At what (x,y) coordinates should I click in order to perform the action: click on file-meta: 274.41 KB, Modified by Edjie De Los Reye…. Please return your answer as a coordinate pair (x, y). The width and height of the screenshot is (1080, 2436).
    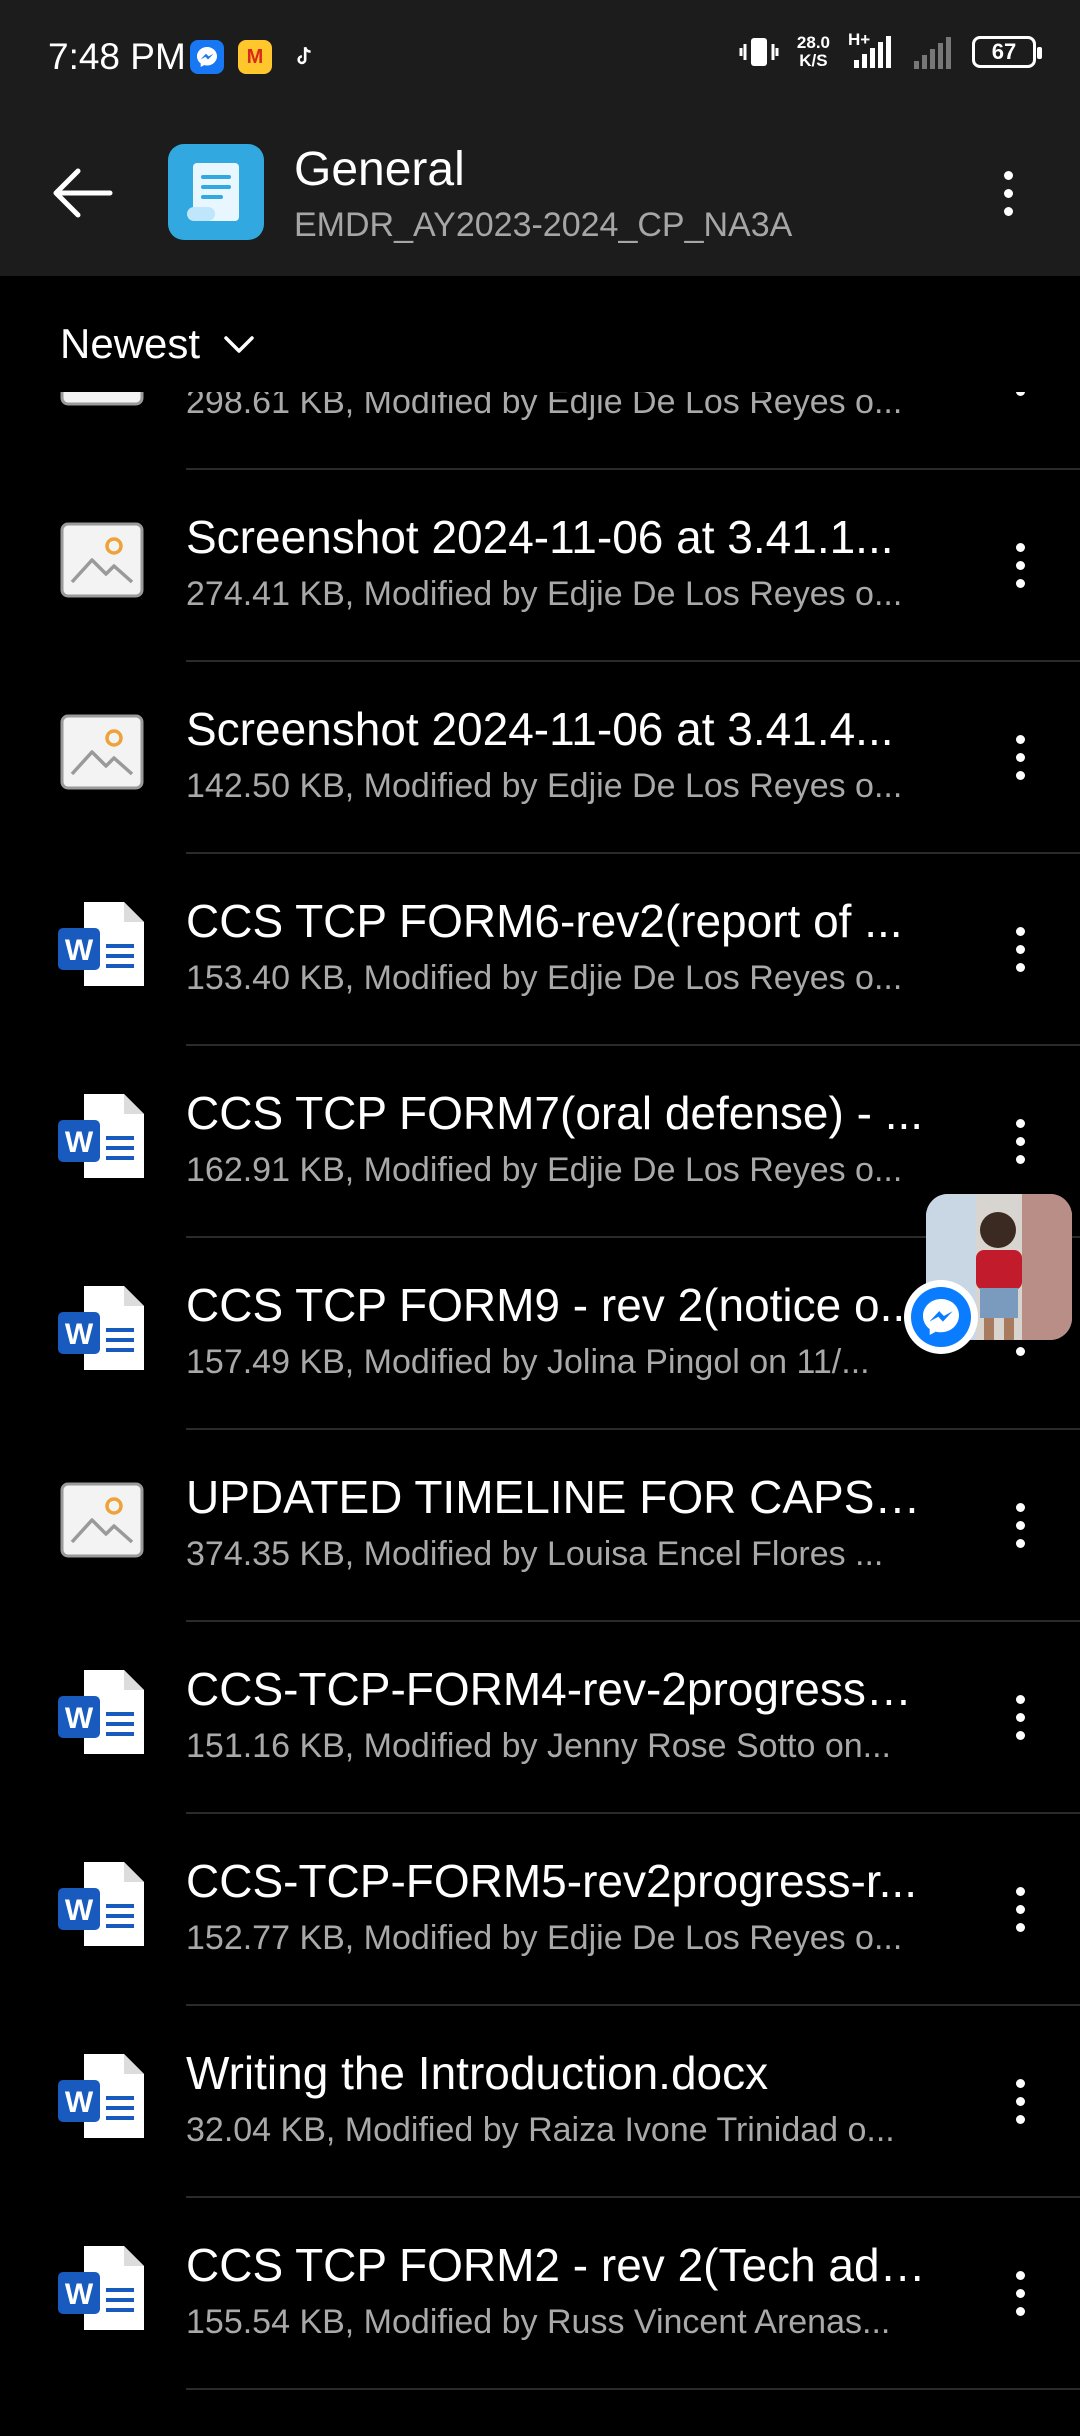
    Looking at the image, I should click on (544, 594).